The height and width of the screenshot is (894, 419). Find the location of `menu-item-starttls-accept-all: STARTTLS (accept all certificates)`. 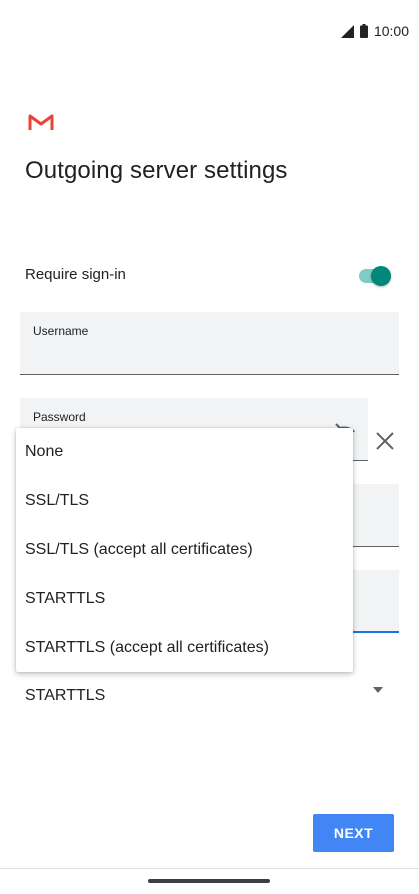

menu-item-starttls-accept-all: STARTTLS (accept all certificates) is located at coordinates (184, 648).